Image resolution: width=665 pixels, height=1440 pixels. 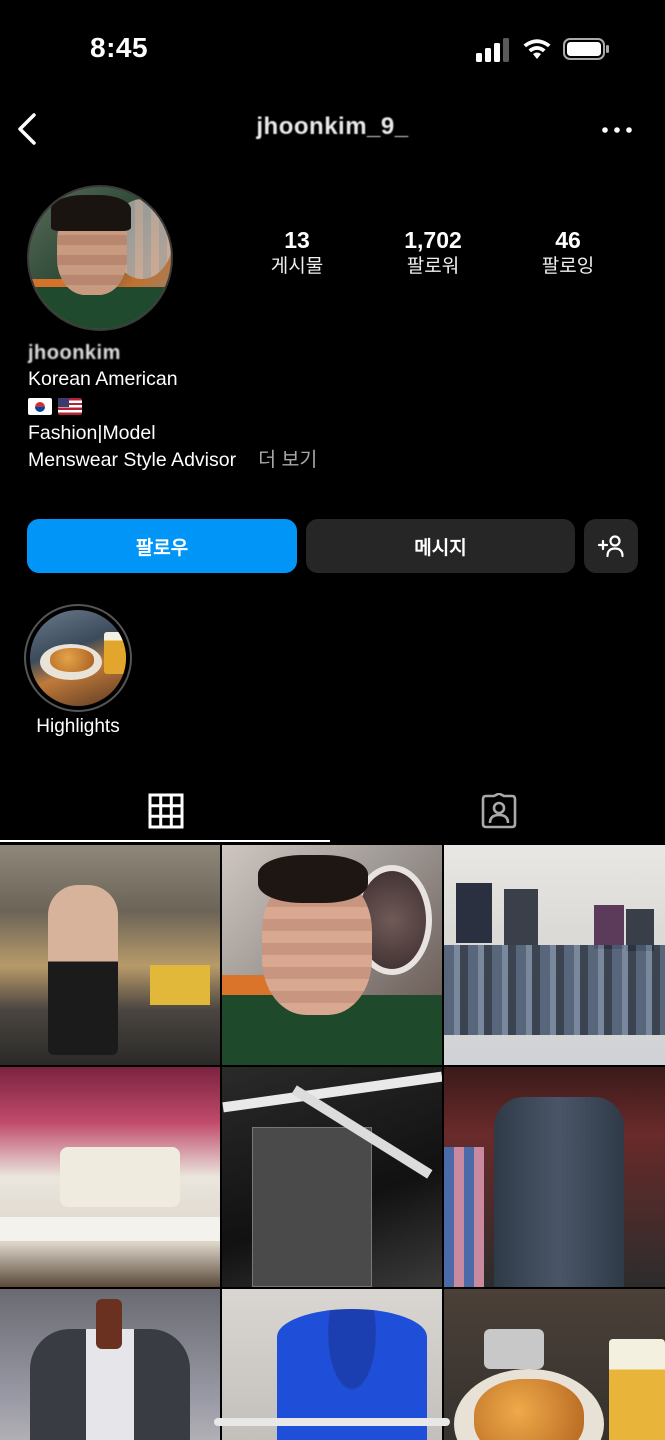 I want to click on follow-button: 팔로우, so click(x=162, y=546).